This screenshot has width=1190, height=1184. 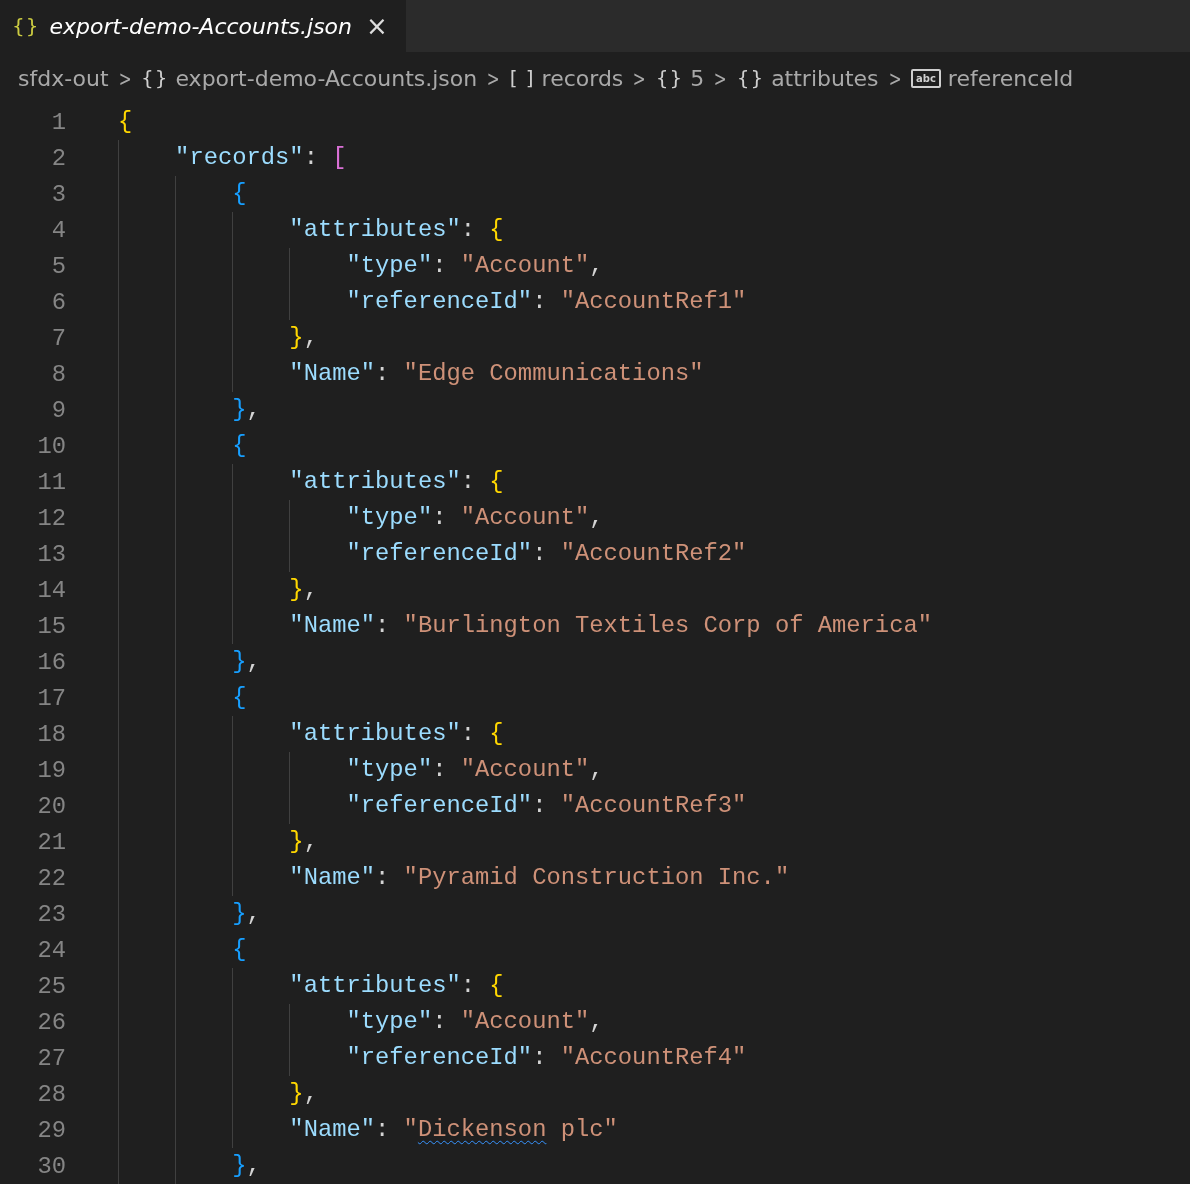 What do you see at coordinates (51, 554) in the screenshot?
I see `line-number: 13` at bounding box center [51, 554].